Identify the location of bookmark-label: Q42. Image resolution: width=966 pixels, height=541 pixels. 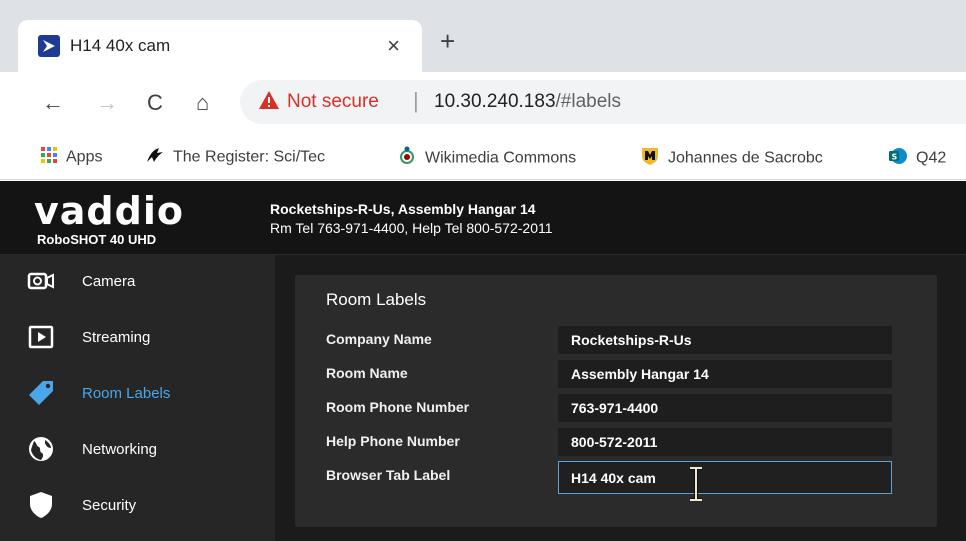
(931, 158).